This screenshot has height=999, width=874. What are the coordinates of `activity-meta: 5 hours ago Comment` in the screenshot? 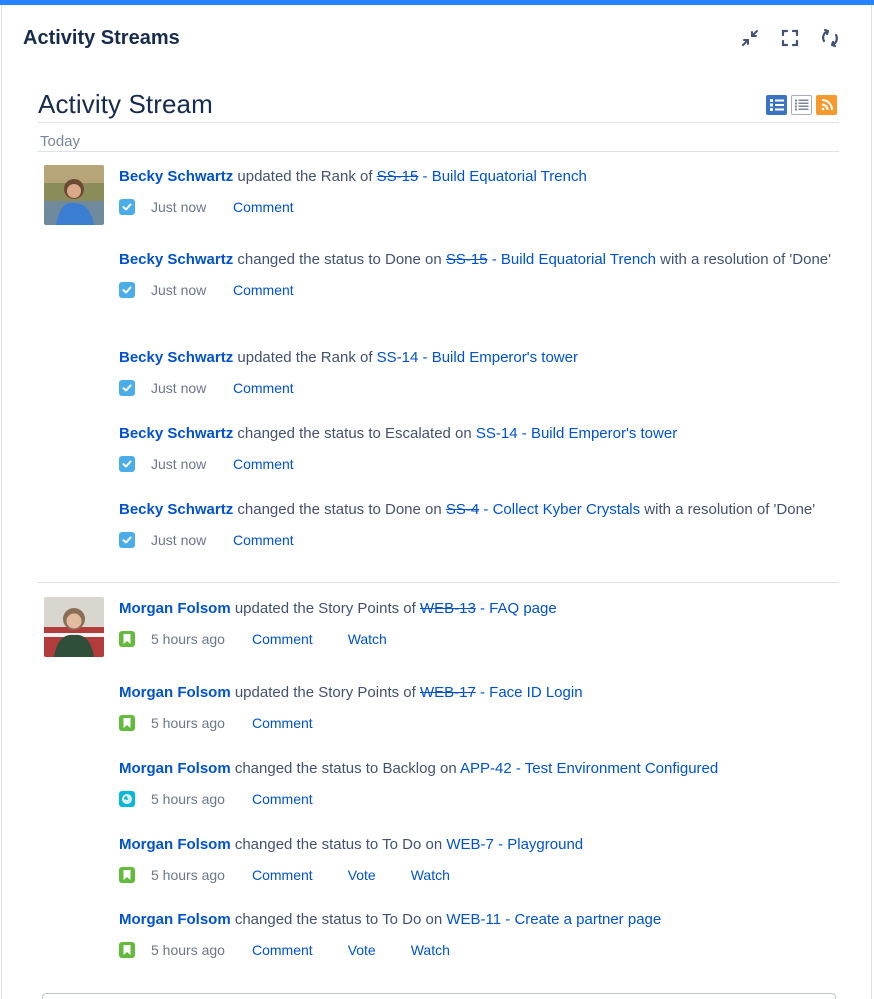 It's located at (476, 799).